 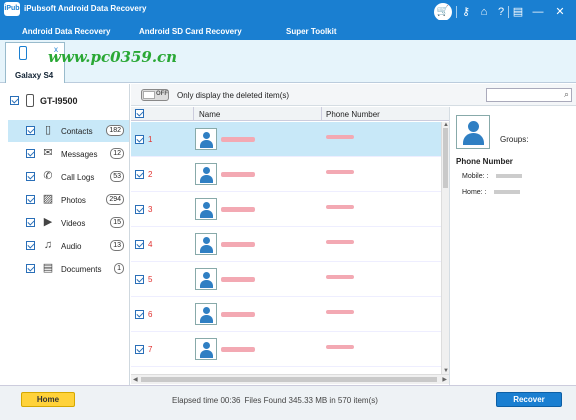 I want to click on home-value-redacted, so click(x=507, y=192).